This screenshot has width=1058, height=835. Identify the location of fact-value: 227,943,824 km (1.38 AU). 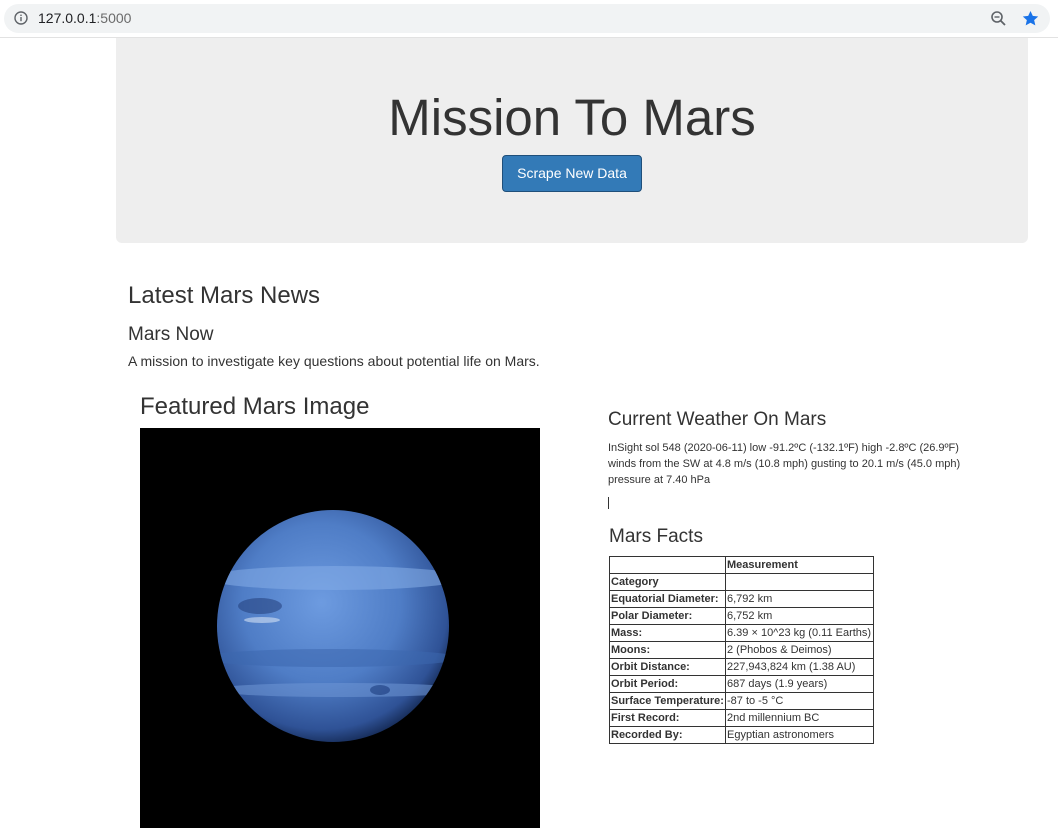
(799, 667).